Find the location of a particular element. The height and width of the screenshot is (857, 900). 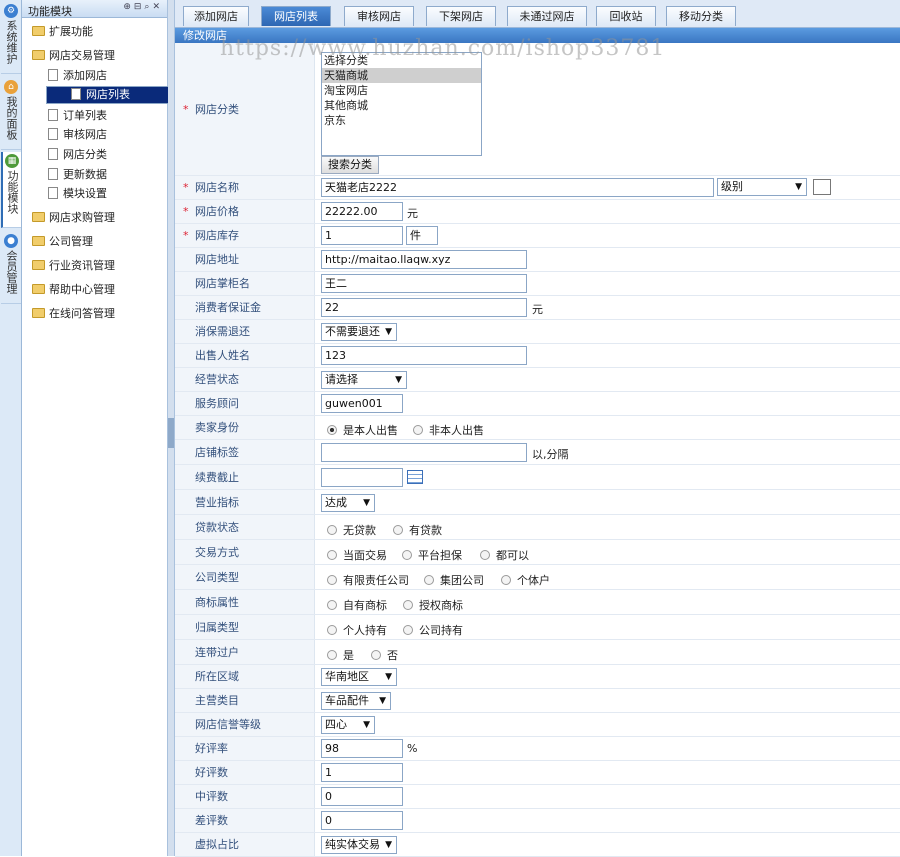

loan-radio-2: 有贷款 is located at coordinates (417, 530).